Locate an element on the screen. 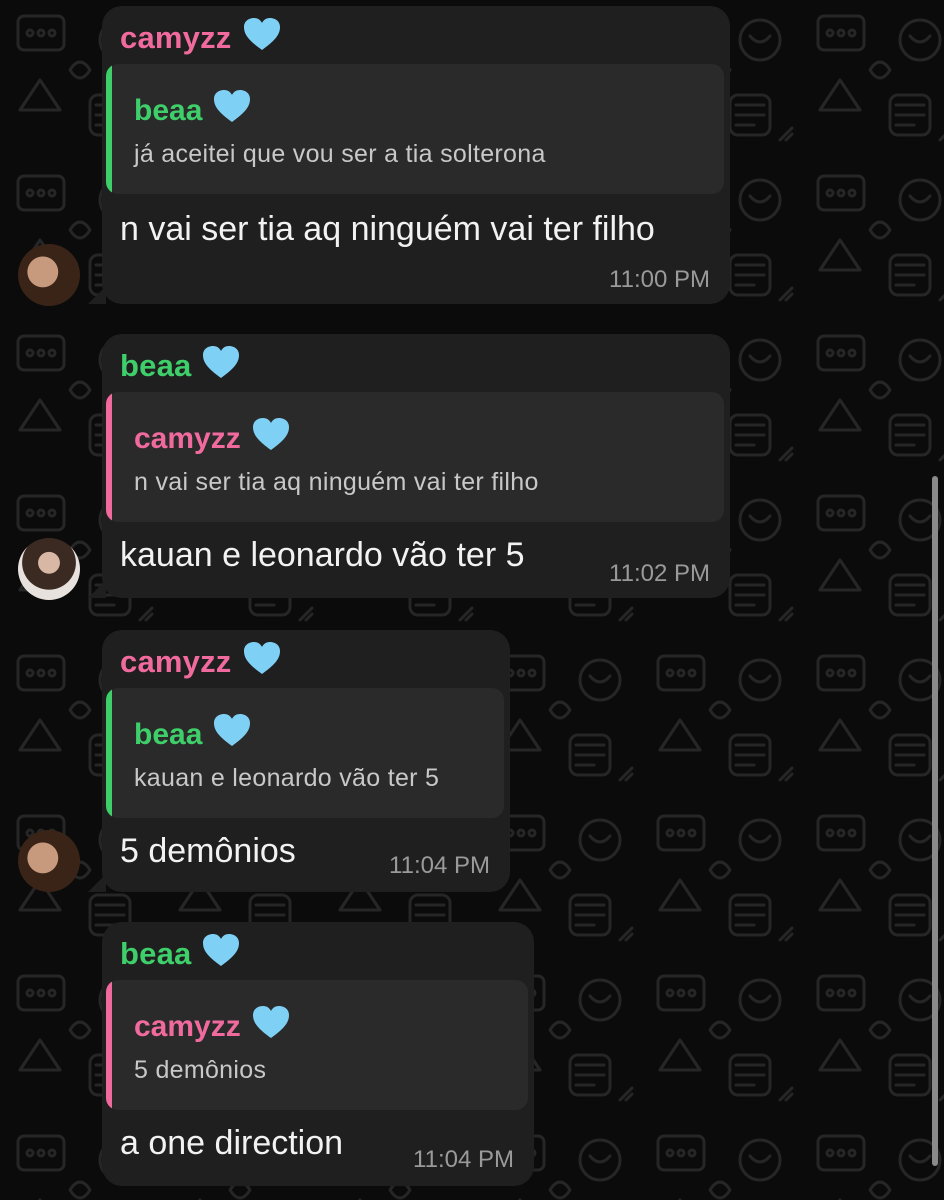  quote-text: kauan e leonardo vão ter 5 is located at coordinates (287, 778).